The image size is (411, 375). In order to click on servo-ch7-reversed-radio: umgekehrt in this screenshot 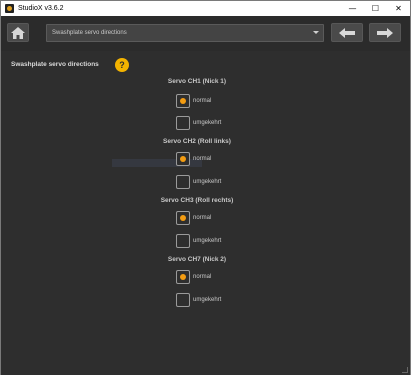, I will do `click(198, 300)`.